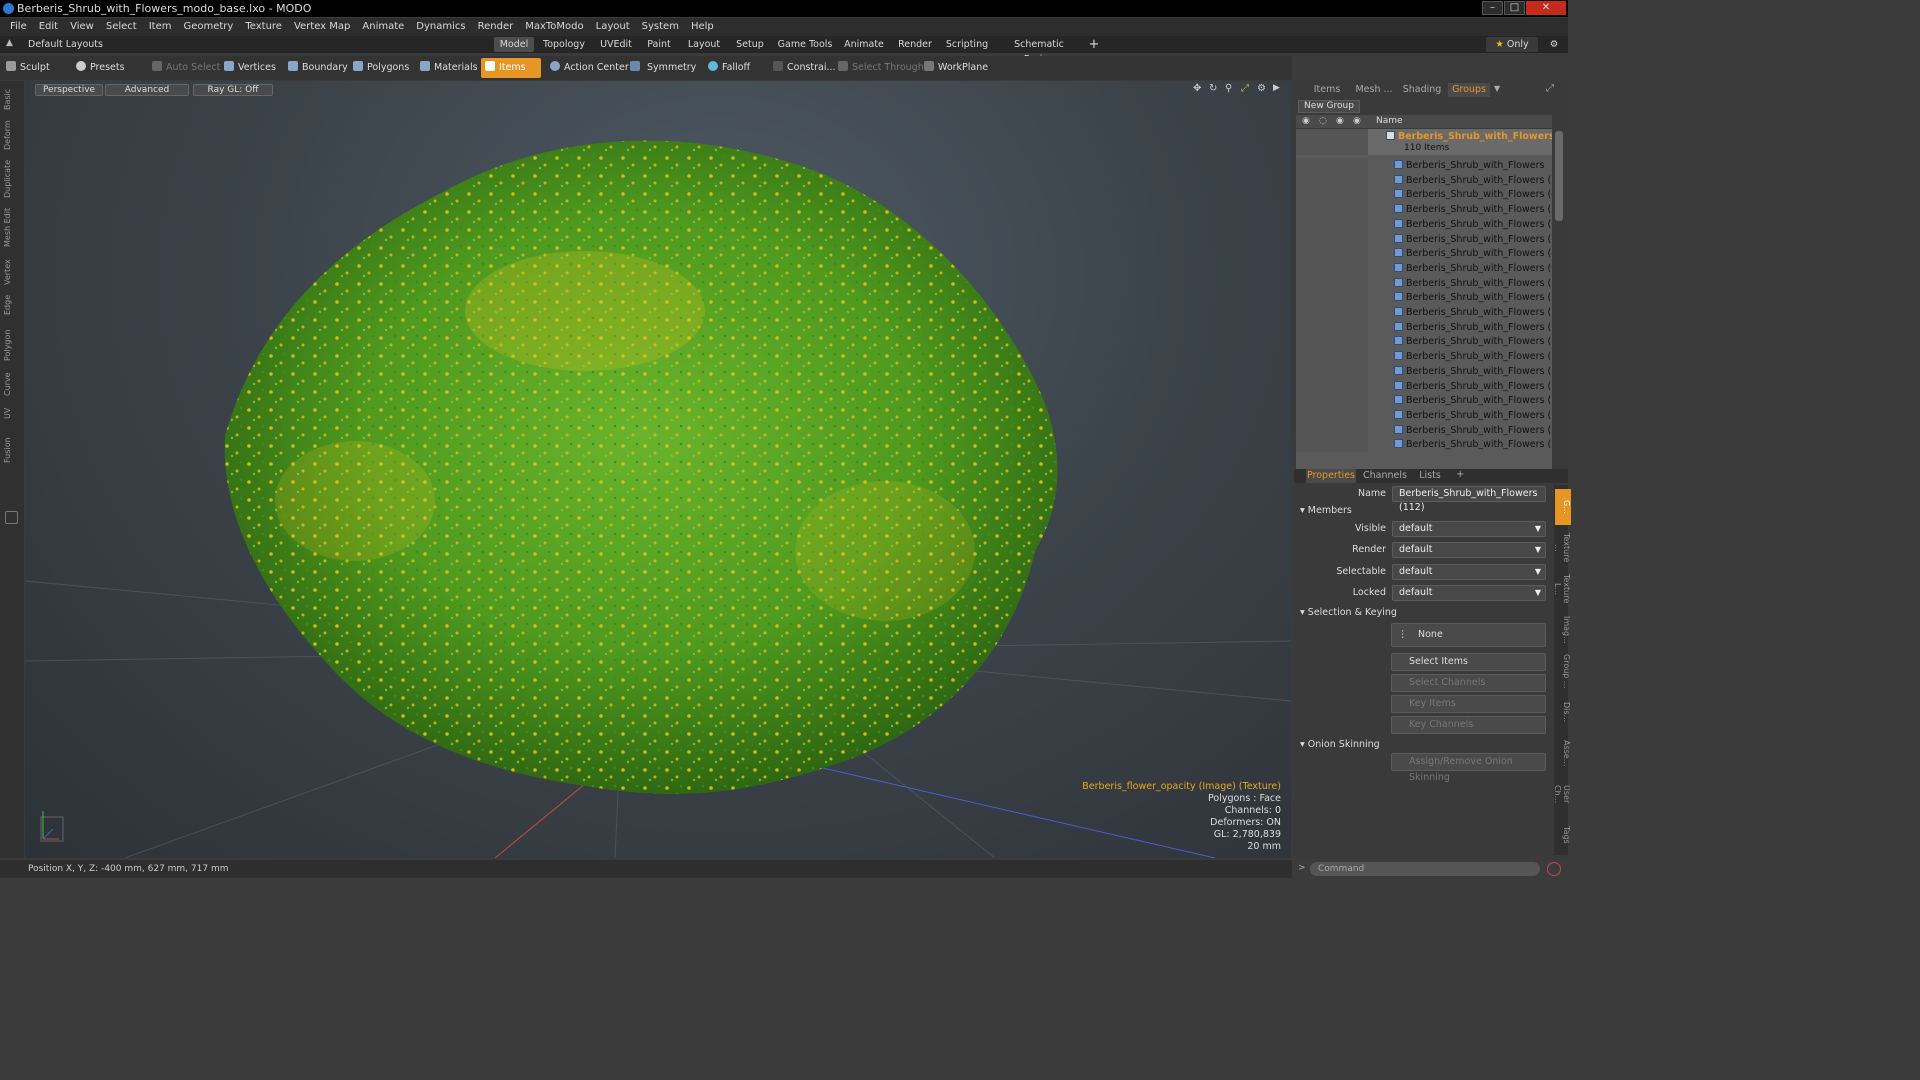 The width and height of the screenshot is (1920, 1080). What do you see at coordinates (11, 99) in the screenshot?
I see `vtab-basic: Basic` at bounding box center [11, 99].